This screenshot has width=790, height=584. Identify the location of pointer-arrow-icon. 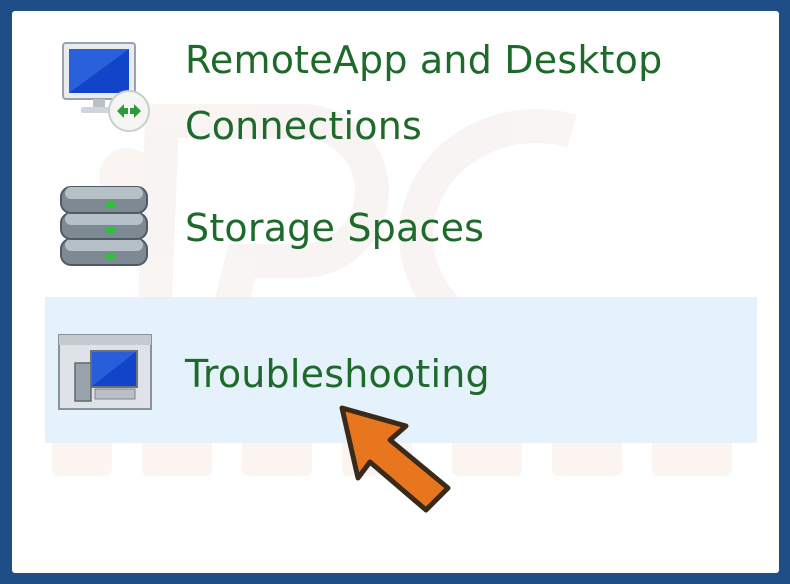
(395, 459).